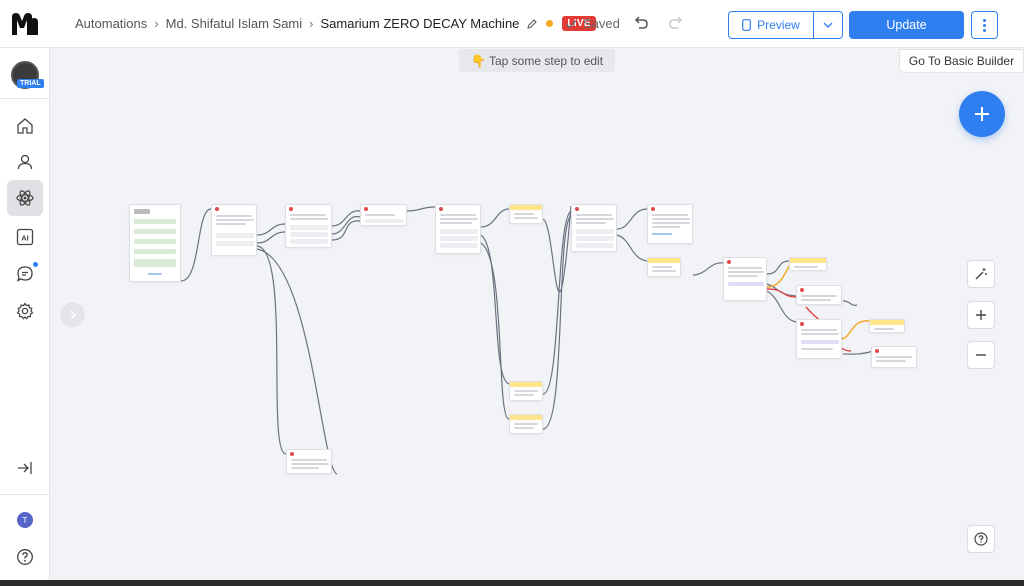 Image resolution: width=1024 pixels, height=586 pixels. Describe the element at coordinates (571, 24) in the screenshot. I see `check-icon` at that location.